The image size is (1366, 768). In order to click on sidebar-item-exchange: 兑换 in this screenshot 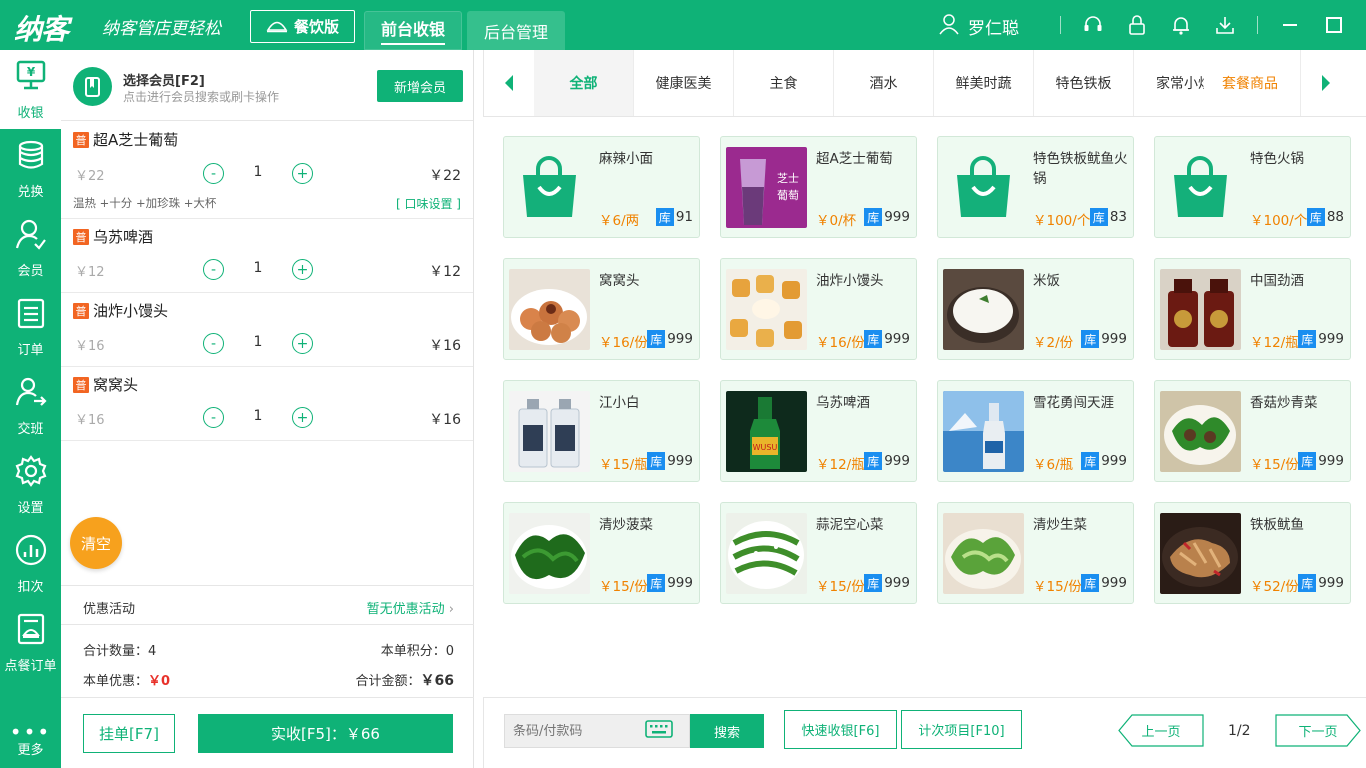, I will do `click(30, 168)`.